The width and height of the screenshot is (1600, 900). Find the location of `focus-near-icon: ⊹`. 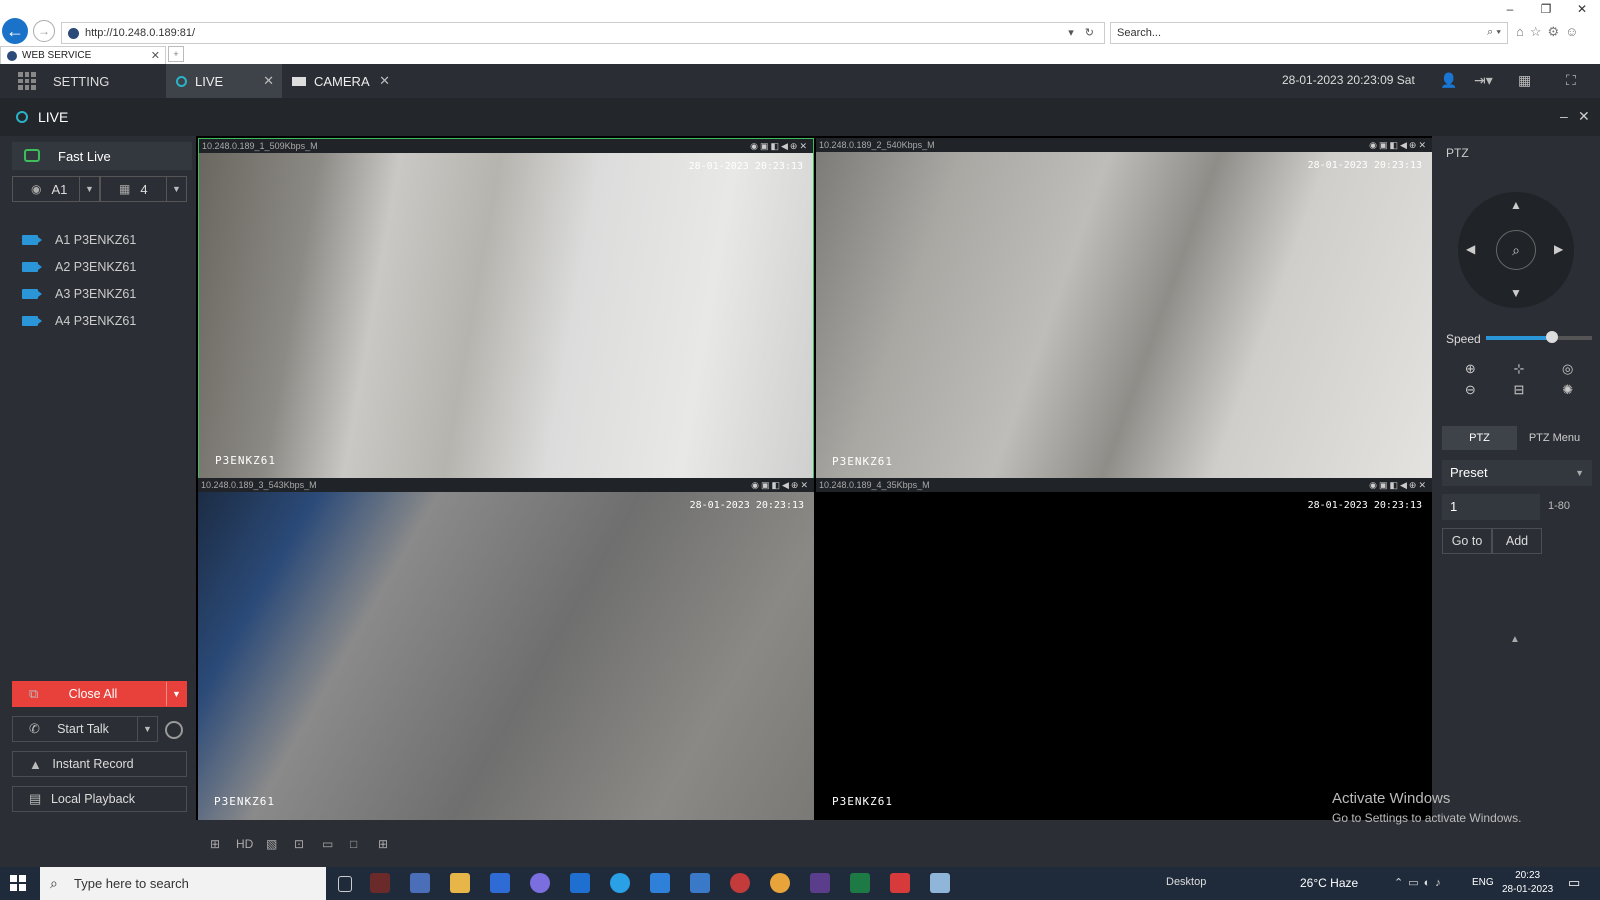

focus-near-icon: ⊹ is located at coordinates (1519, 368).